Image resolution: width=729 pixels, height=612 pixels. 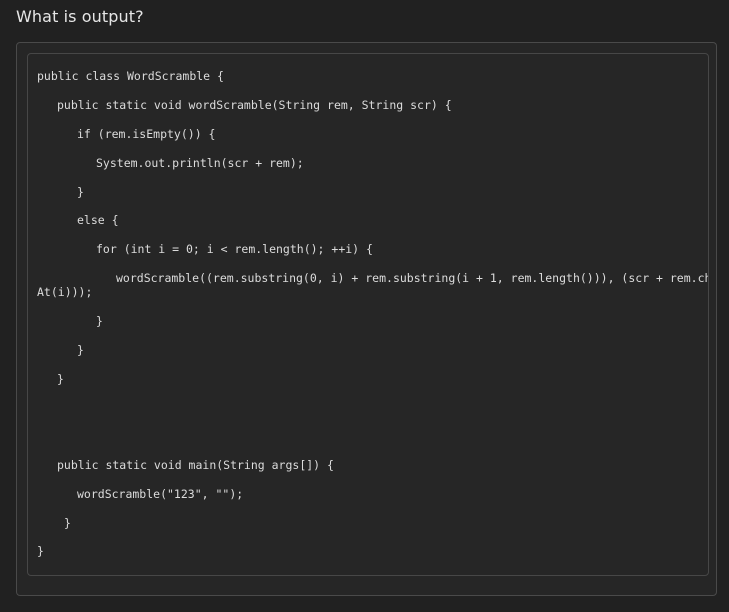 I want to click on code-line-method-close-brace: }, so click(x=60, y=379).